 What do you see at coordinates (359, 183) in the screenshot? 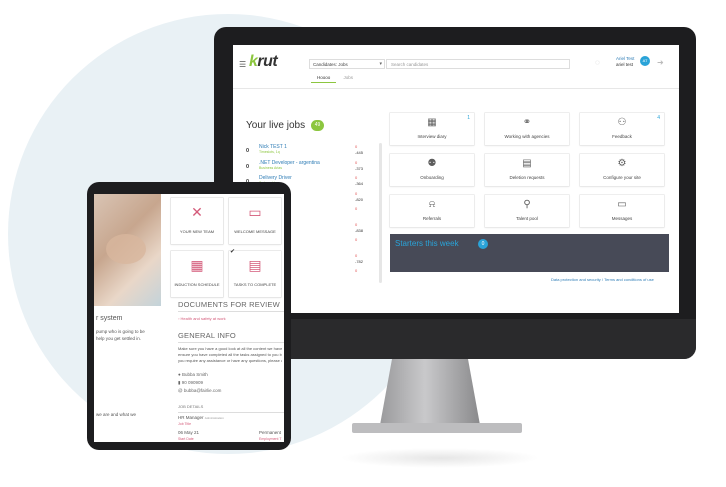
I see `job-days-left: -364` at bounding box center [359, 183].